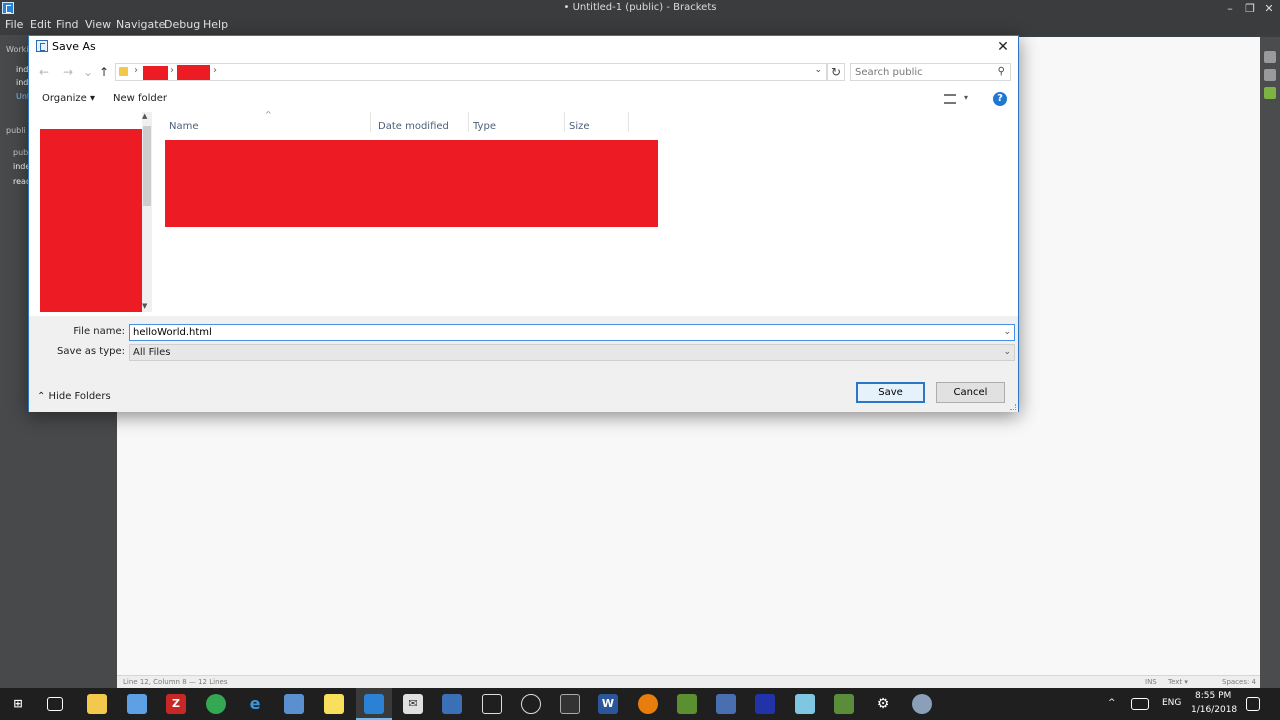 This screenshot has width=1280, height=720. Describe the element at coordinates (144, 116) in the screenshot. I see `chevron-up-icon: ▲` at that location.